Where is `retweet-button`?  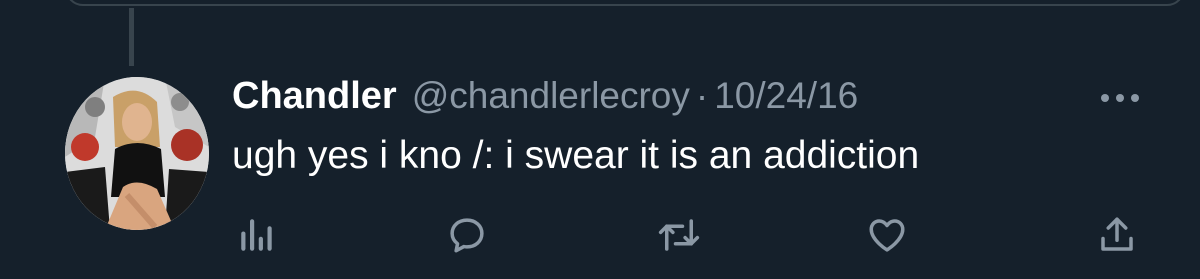
retweet-button is located at coordinates (679, 235).